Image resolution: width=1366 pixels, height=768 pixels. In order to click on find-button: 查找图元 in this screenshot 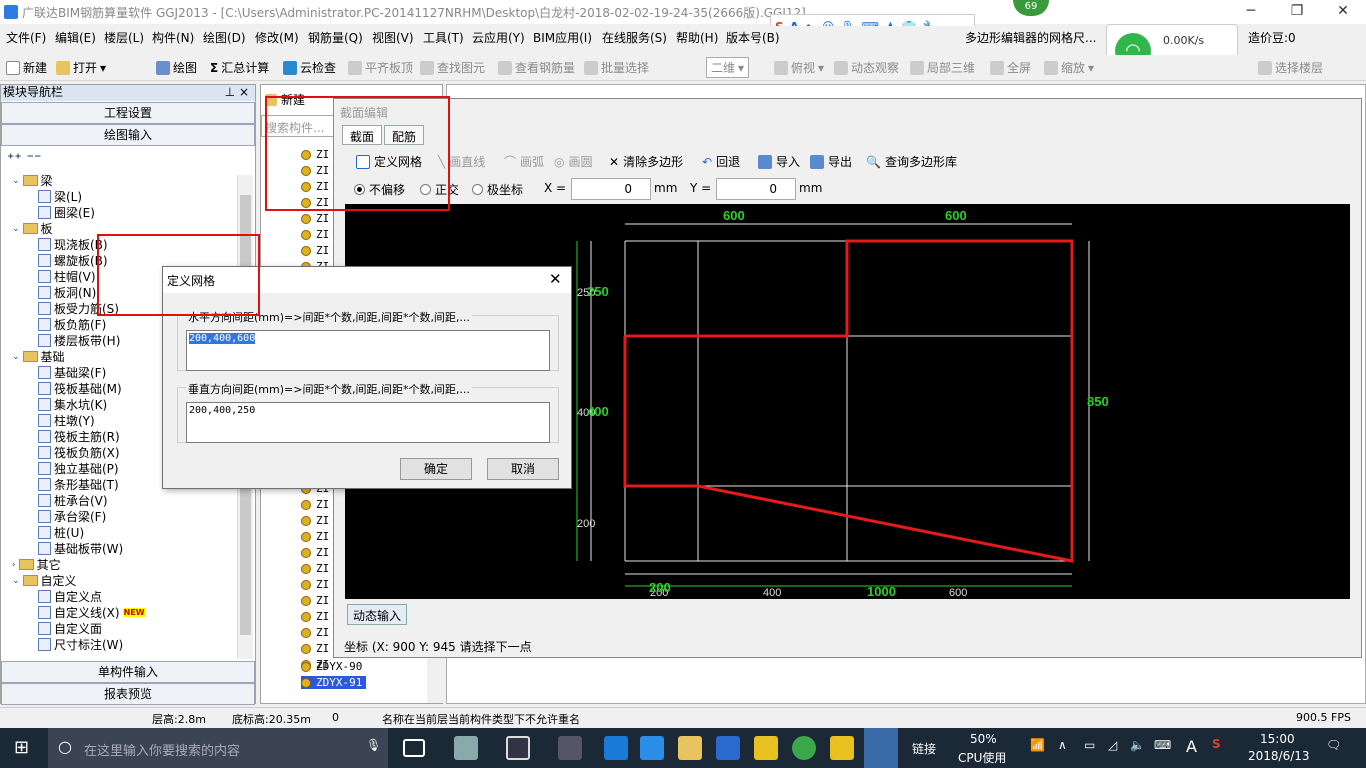, I will do `click(452, 67)`.